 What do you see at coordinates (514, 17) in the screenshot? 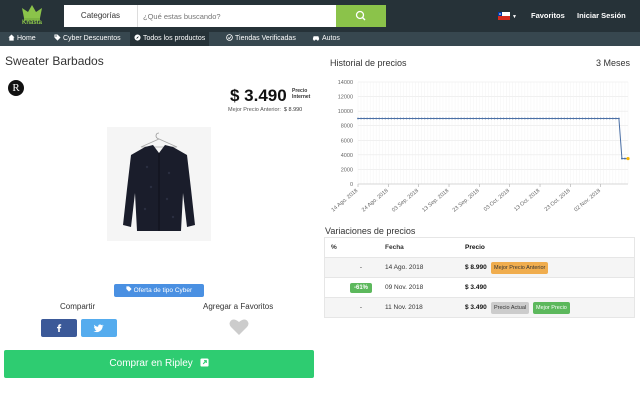
I see `country-caret-icon: ▼` at bounding box center [514, 17].